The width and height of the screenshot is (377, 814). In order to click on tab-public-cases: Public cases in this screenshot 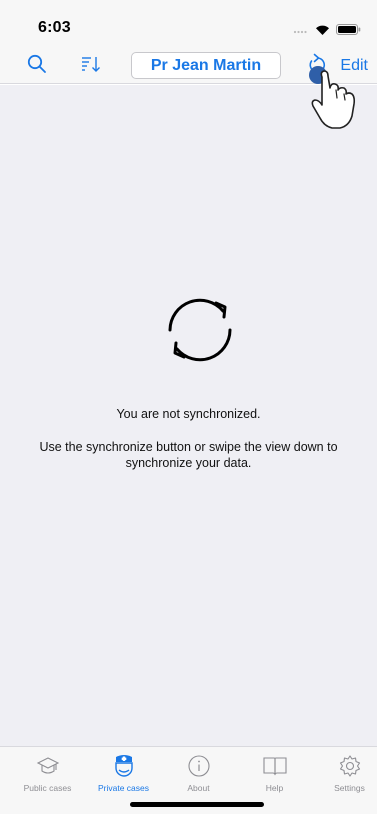, I will do `click(47, 776)`.